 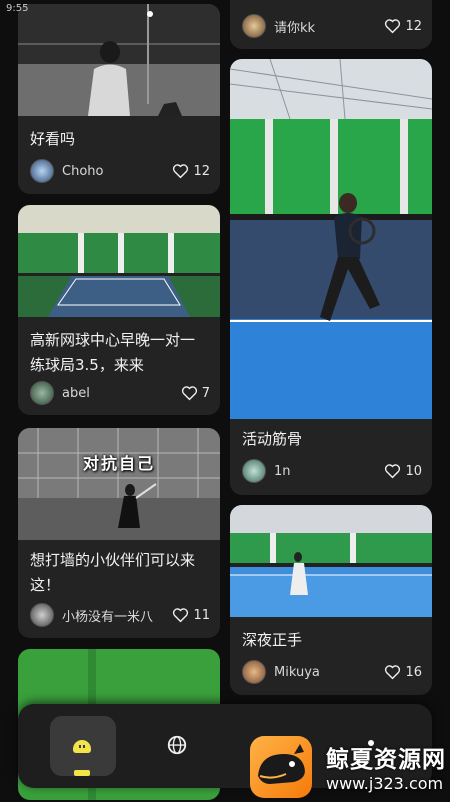 I want to click on nav-discover-tab, so click(x=177, y=745).